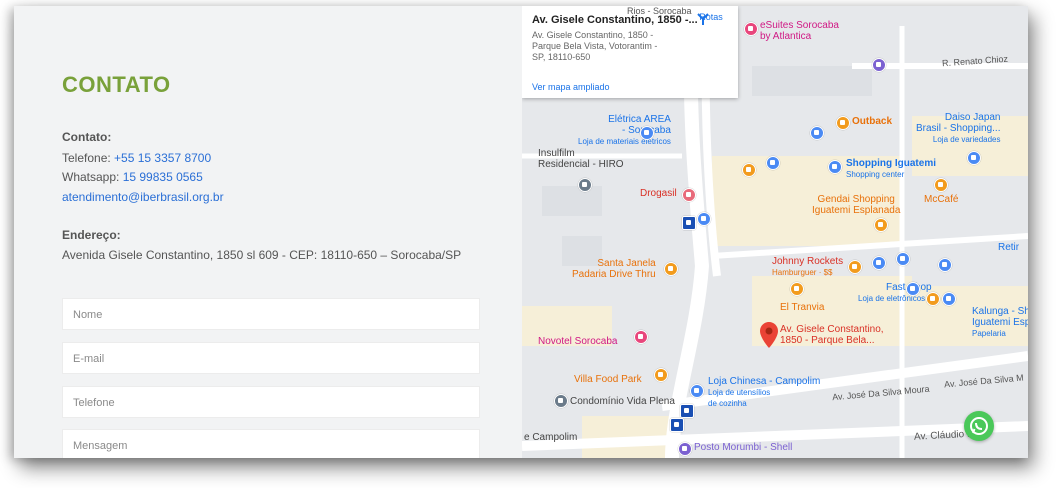 This screenshot has height=488, width=1060. I want to click on phone-line: Telefone: +55 15 3357 8700, so click(136, 158).